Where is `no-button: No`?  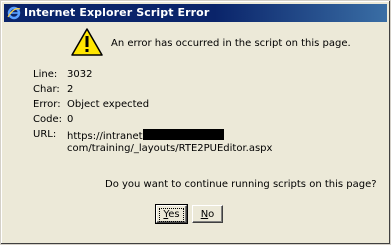 no-button: No is located at coordinates (207, 214).